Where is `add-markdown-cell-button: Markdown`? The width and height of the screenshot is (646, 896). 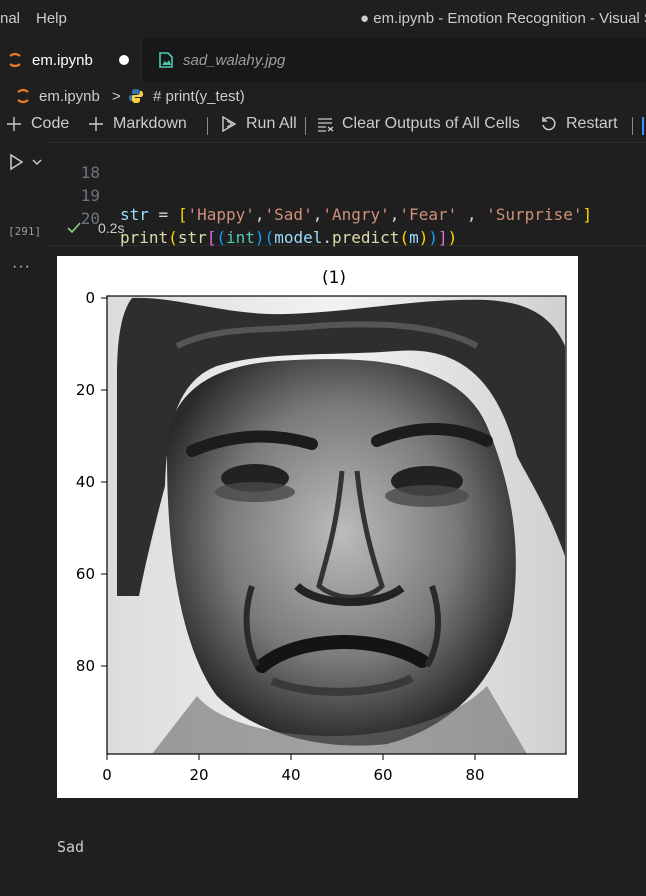 add-markdown-cell-button: Markdown is located at coordinates (137, 124).